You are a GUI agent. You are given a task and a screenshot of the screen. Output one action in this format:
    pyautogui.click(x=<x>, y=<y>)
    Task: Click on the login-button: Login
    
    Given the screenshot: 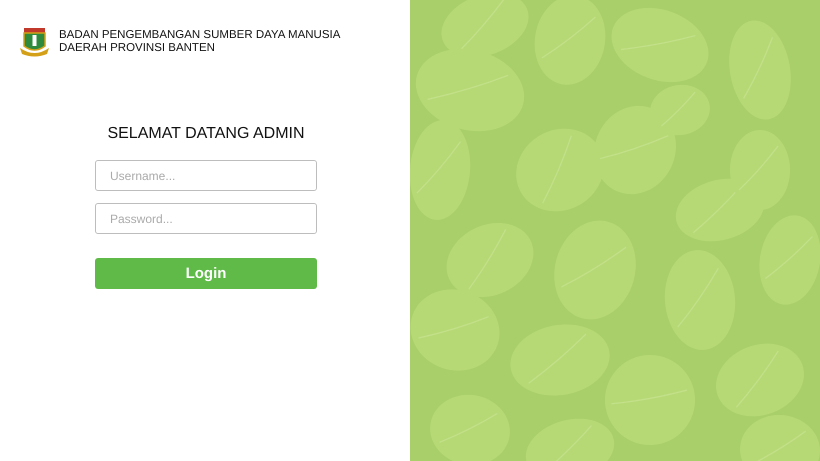 What is the action you would take?
    pyautogui.click(x=206, y=273)
    